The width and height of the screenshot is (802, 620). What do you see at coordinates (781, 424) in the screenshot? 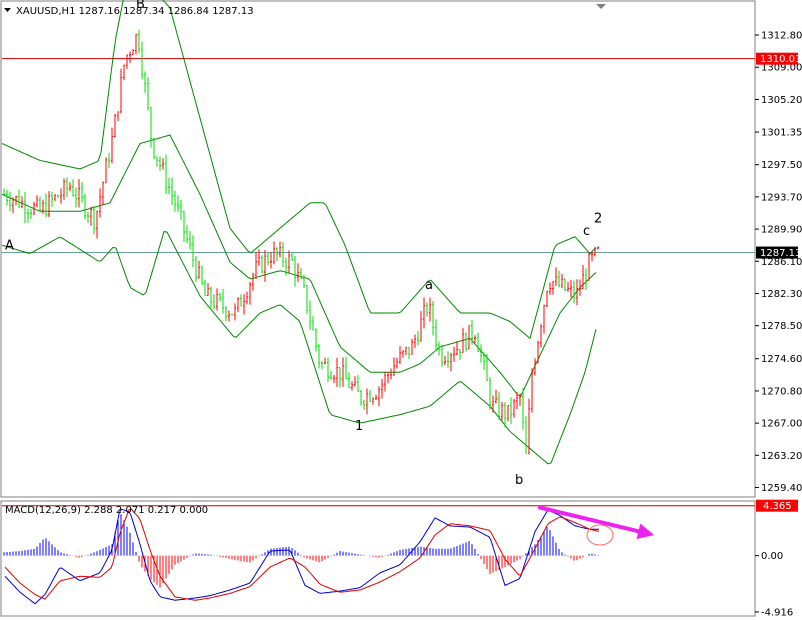
I see `price-tick-label: 1267.00` at bounding box center [781, 424].